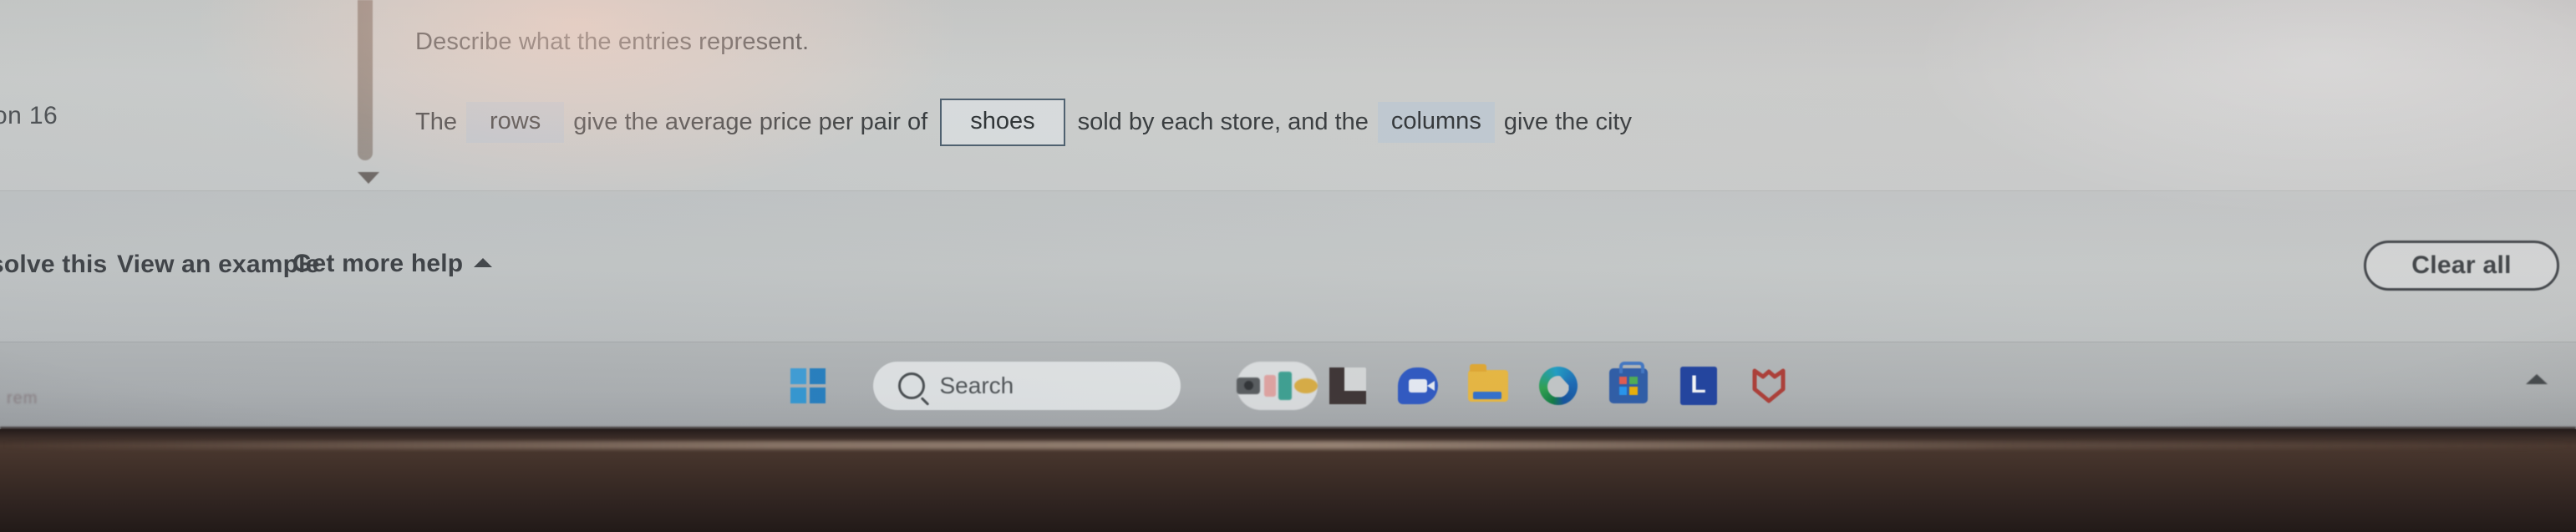 The height and width of the screenshot is (532, 2576). Describe the element at coordinates (1026, 385) in the screenshot. I see `search-input: Search` at that location.